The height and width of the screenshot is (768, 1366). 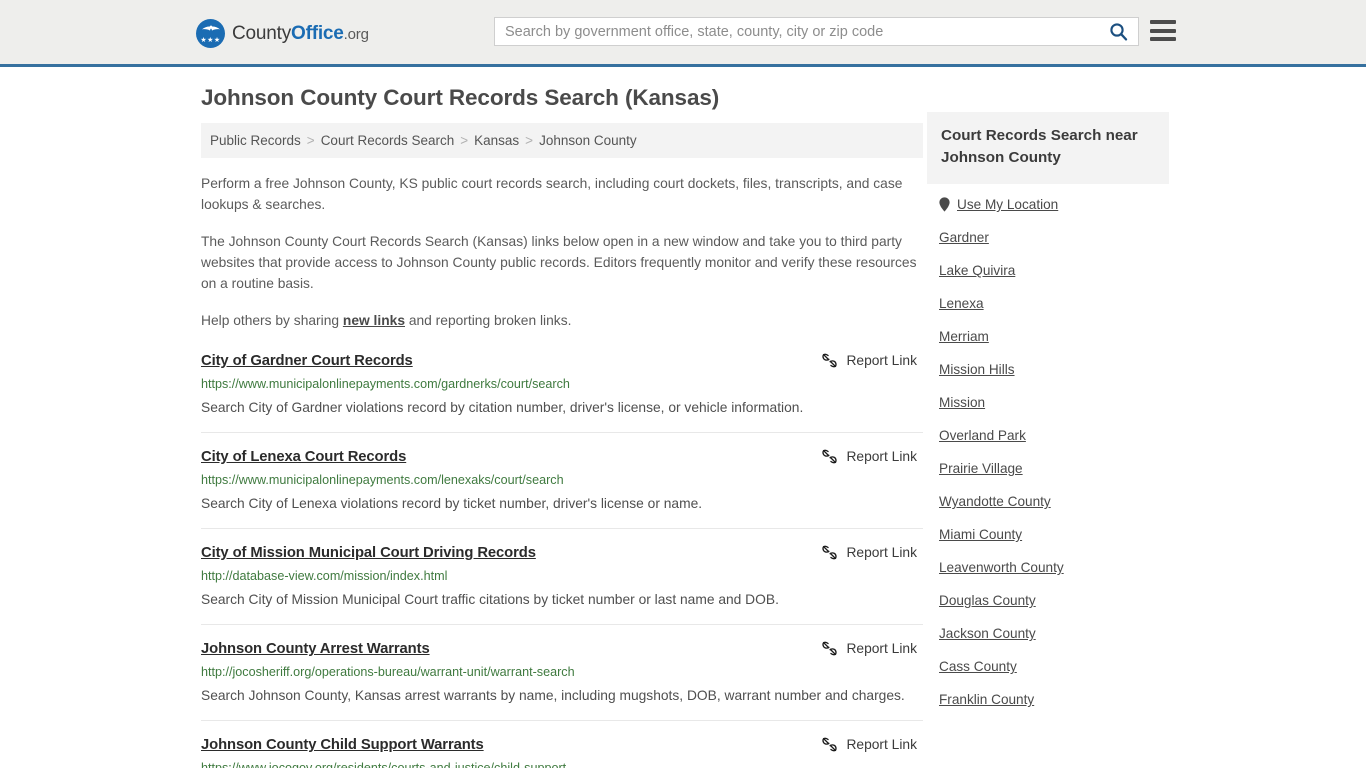 What do you see at coordinates (588, 140) in the screenshot?
I see `breadcrumb-item-johnson-county: Johnson County` at bounding box center [588, 140].